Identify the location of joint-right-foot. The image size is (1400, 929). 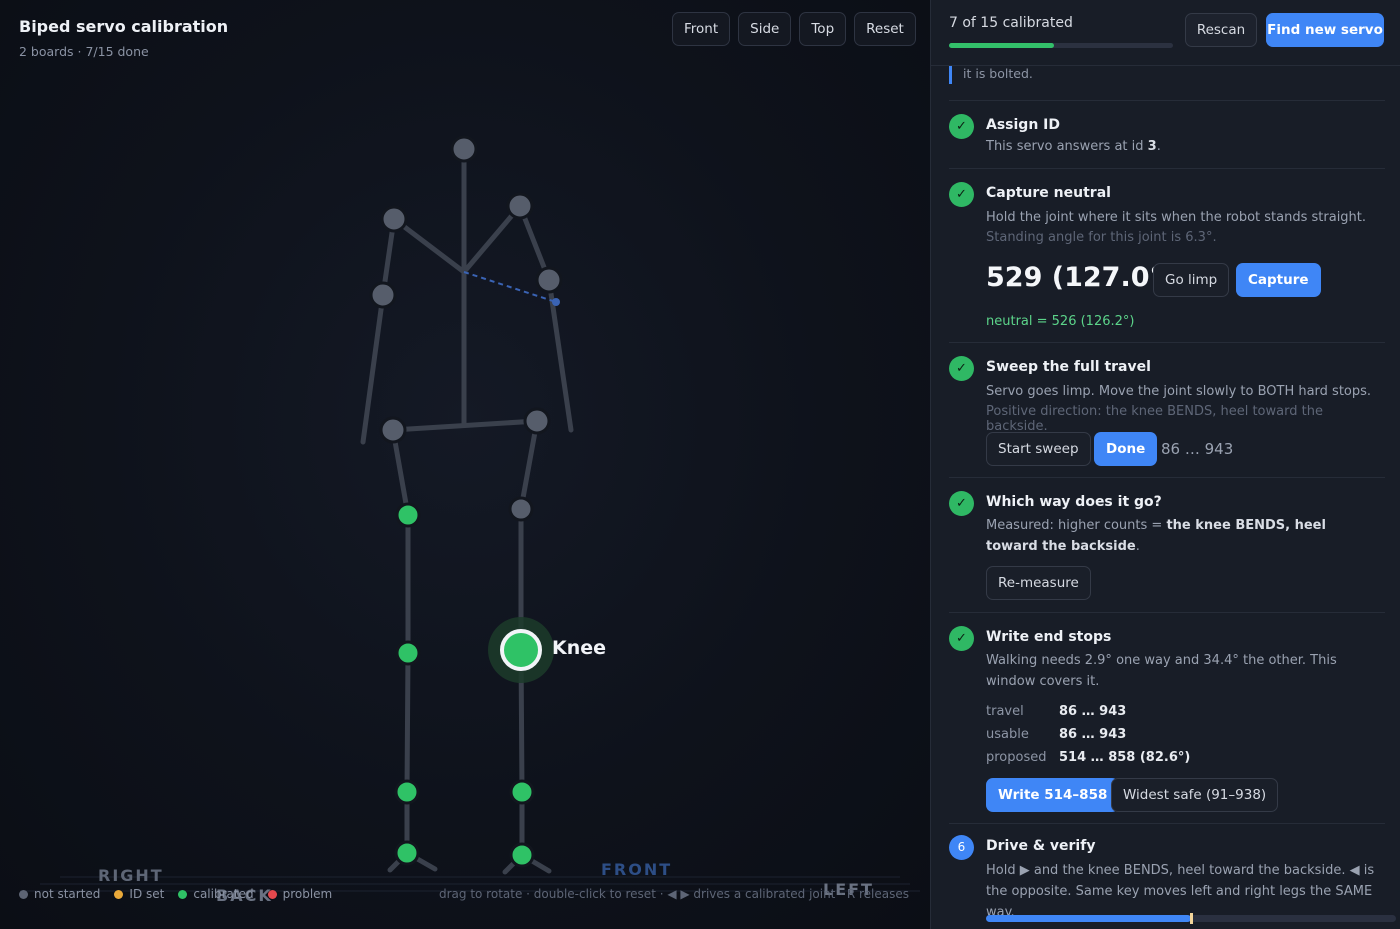
(407, 853).